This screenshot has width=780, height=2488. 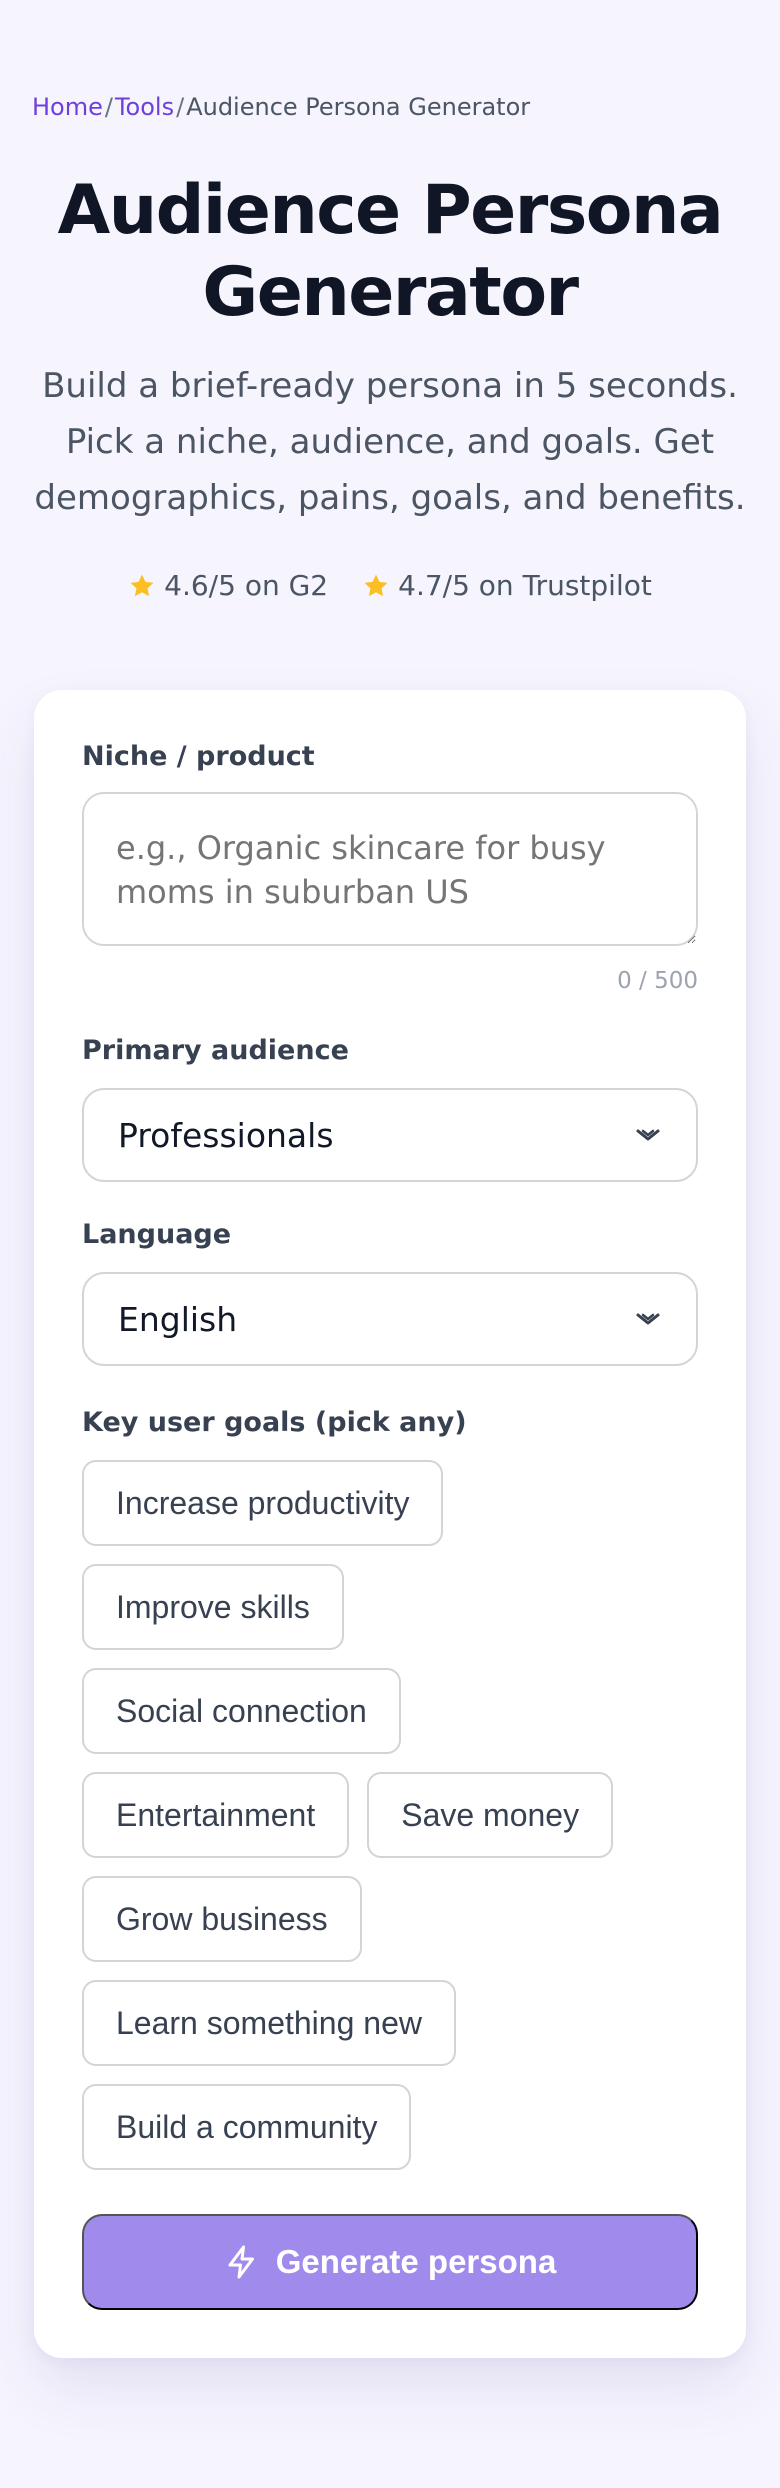 What do you see at coordinates (525, 585) in the screenshot?
I see `rating-trustpilot-text: 4.7/5 on Trustpilot` at bounding box center [525, 585].